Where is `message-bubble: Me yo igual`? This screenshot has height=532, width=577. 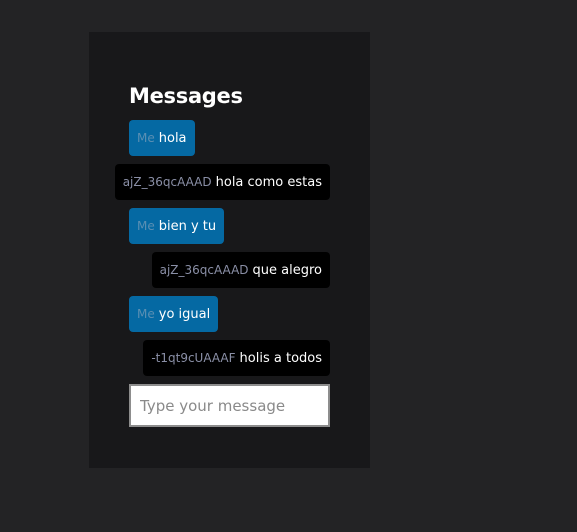
message-bubble: Me yo igual is located at coordinates (174, 314).